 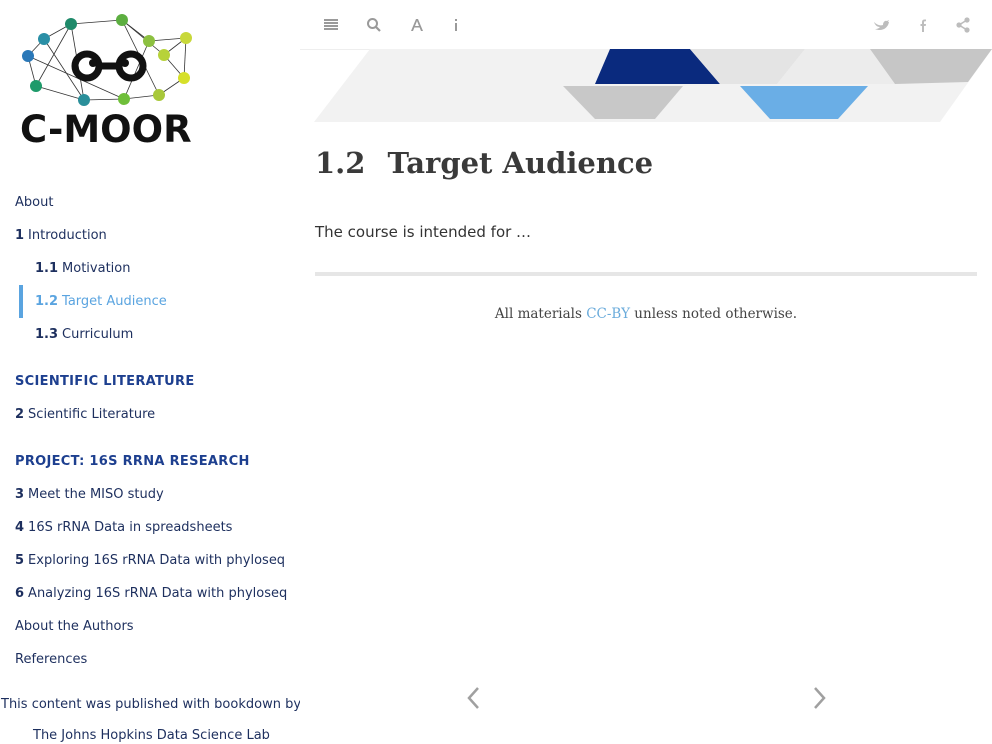 What do you see at coordinates (340, 163) in the screenshot?
I see `page-title-number: 1.2` at bounding box center [340, 163].